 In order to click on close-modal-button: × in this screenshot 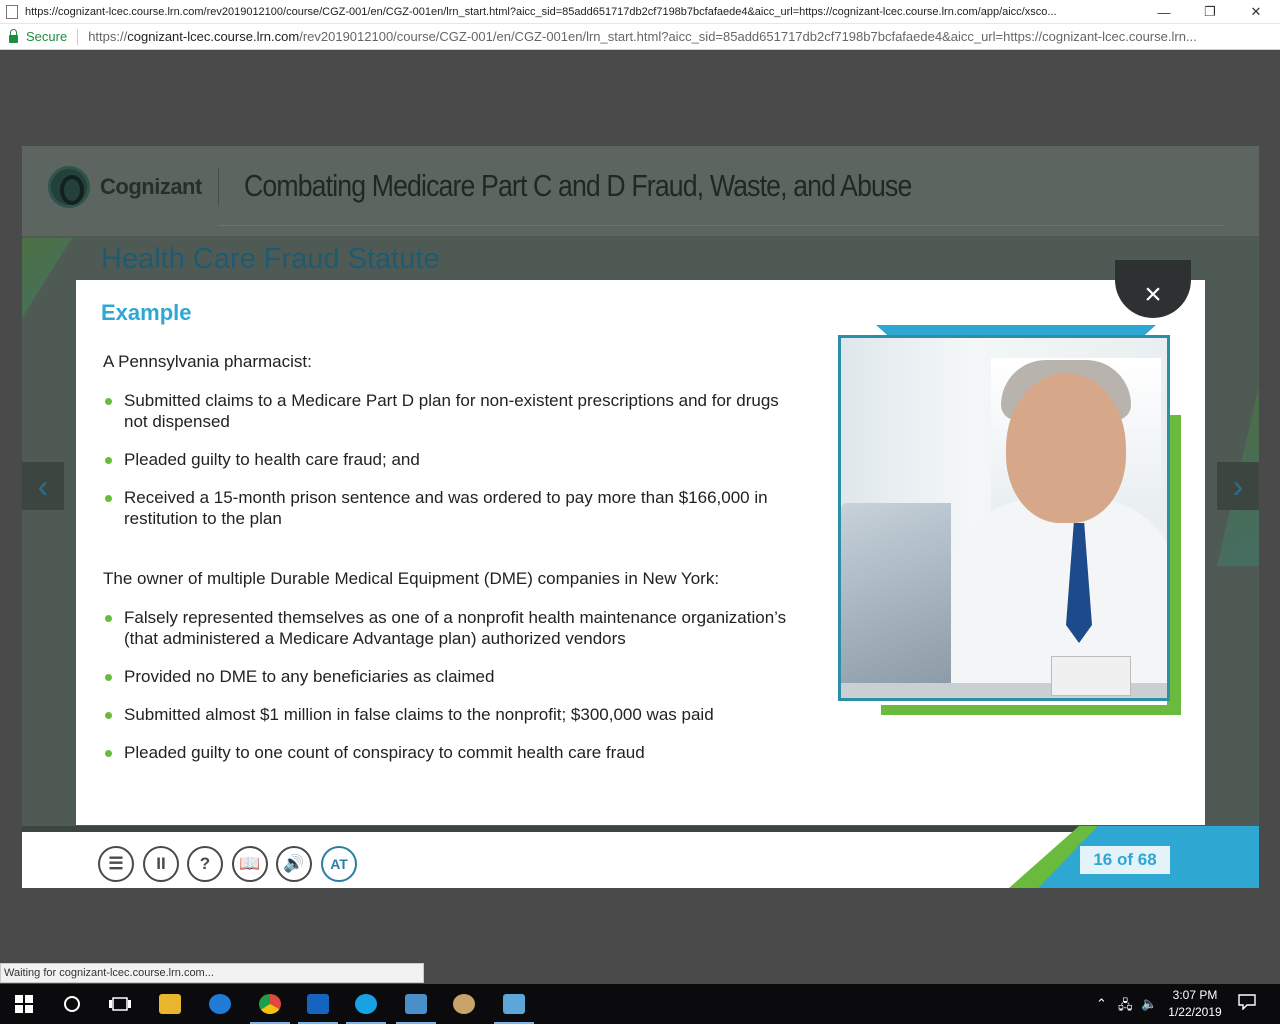, I will do `click(1153, 289)`.